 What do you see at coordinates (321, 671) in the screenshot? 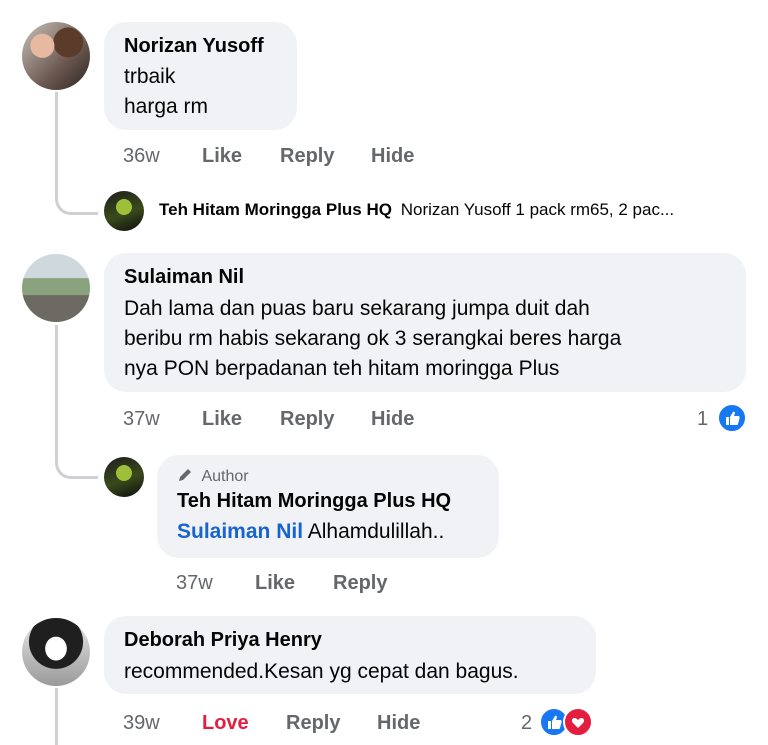
I see `comment-text-line: recommended.Kesan yg cepat dan bagus.` at bounding box center [321, 671].